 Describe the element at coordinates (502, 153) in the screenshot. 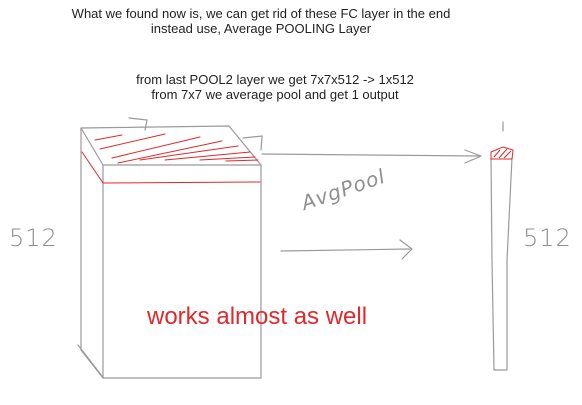

I see `column-top-hatch` at that location.